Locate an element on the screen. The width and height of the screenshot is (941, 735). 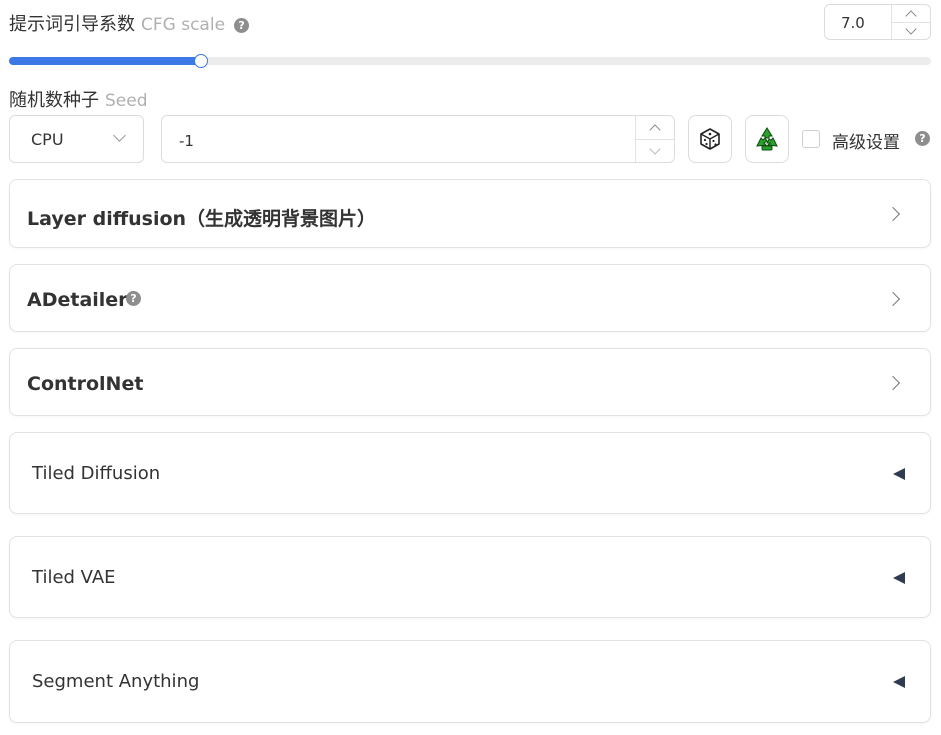
random-seed-button is located at coordinates (710, 139).